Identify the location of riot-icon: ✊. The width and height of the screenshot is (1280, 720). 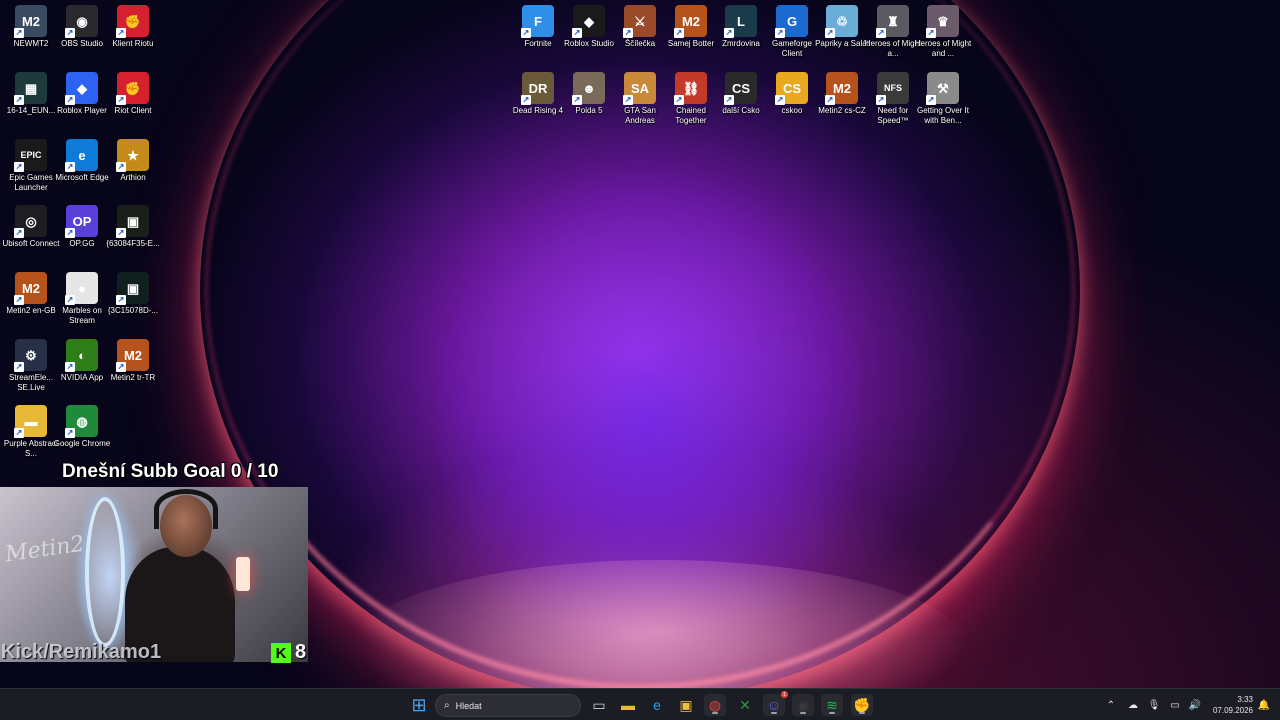
(862, 704).